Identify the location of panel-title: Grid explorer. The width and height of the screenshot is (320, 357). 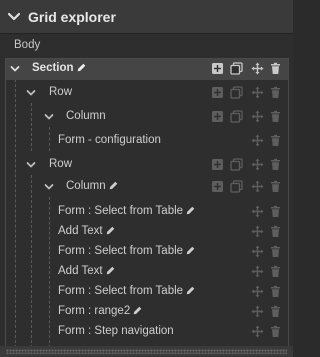
(72, 17).